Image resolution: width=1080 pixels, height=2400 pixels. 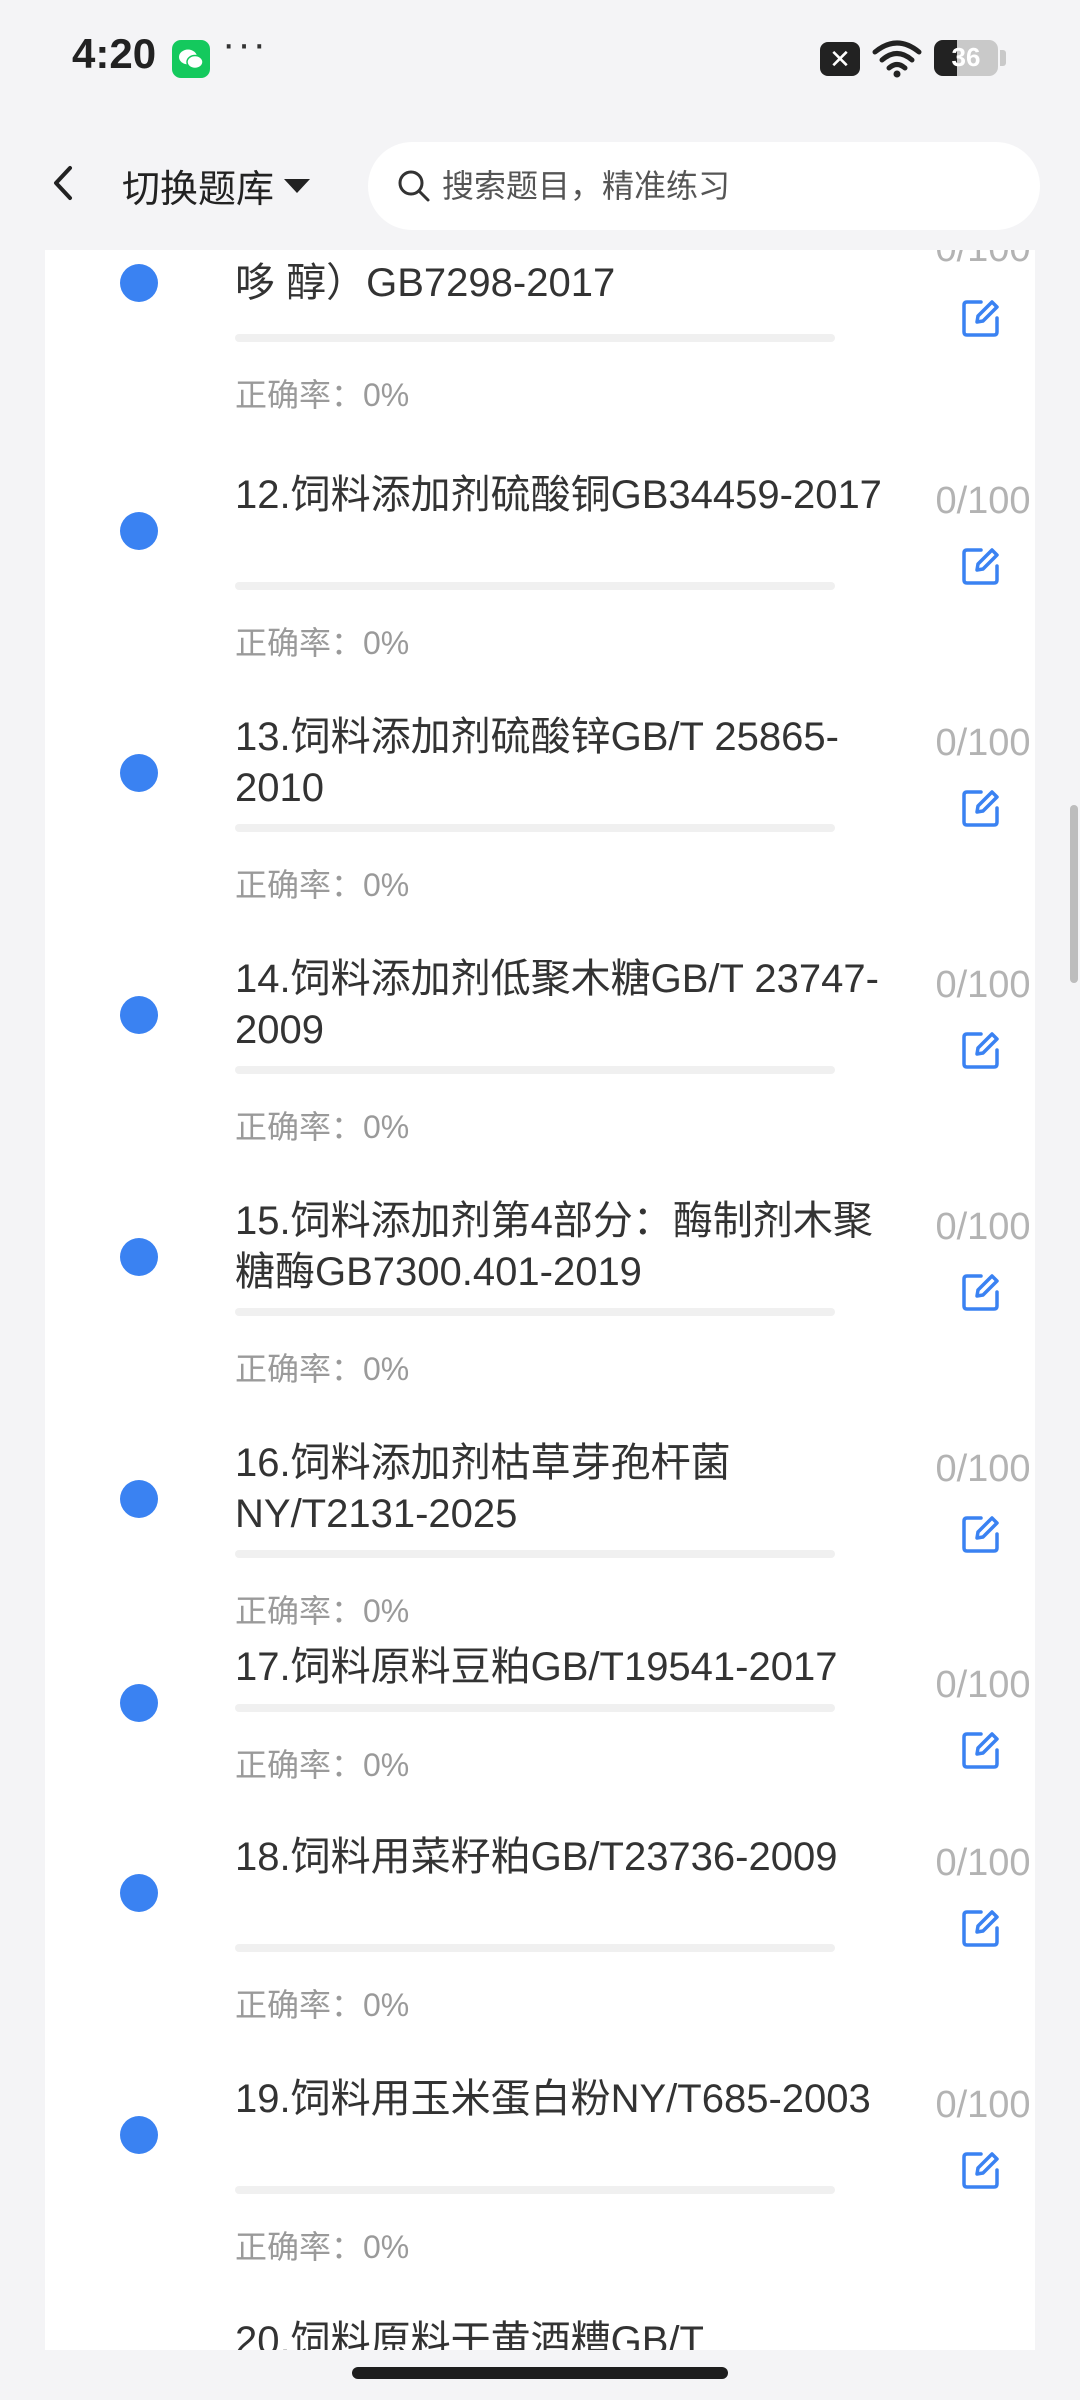 What do you see at coordinates (537, 762) in the screenshot?
I see `item-title: 13.饲料添加剂硫酸锌GB/T 25865-2010` at bounding box center [537, 762].